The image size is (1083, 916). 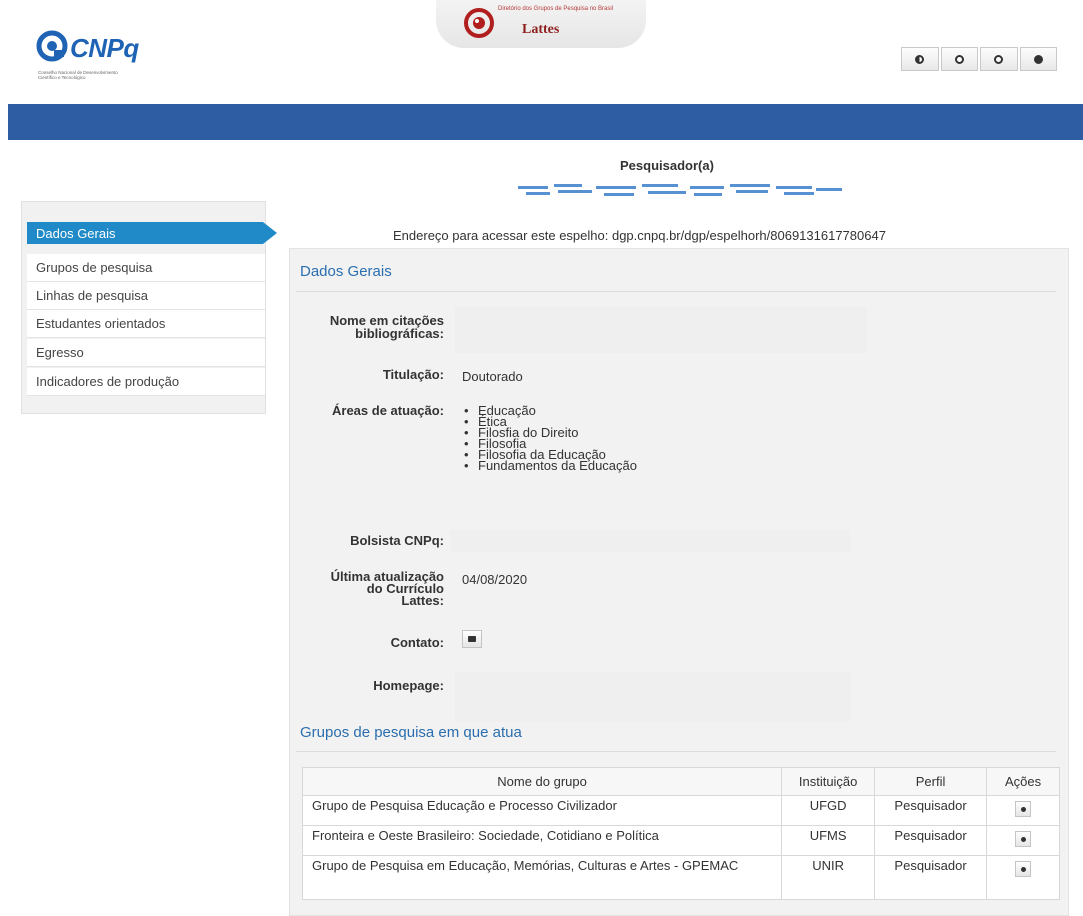 I want to click on sidebar-item-dados-gerais: Dados Gerais, so click(x=145, y=233).